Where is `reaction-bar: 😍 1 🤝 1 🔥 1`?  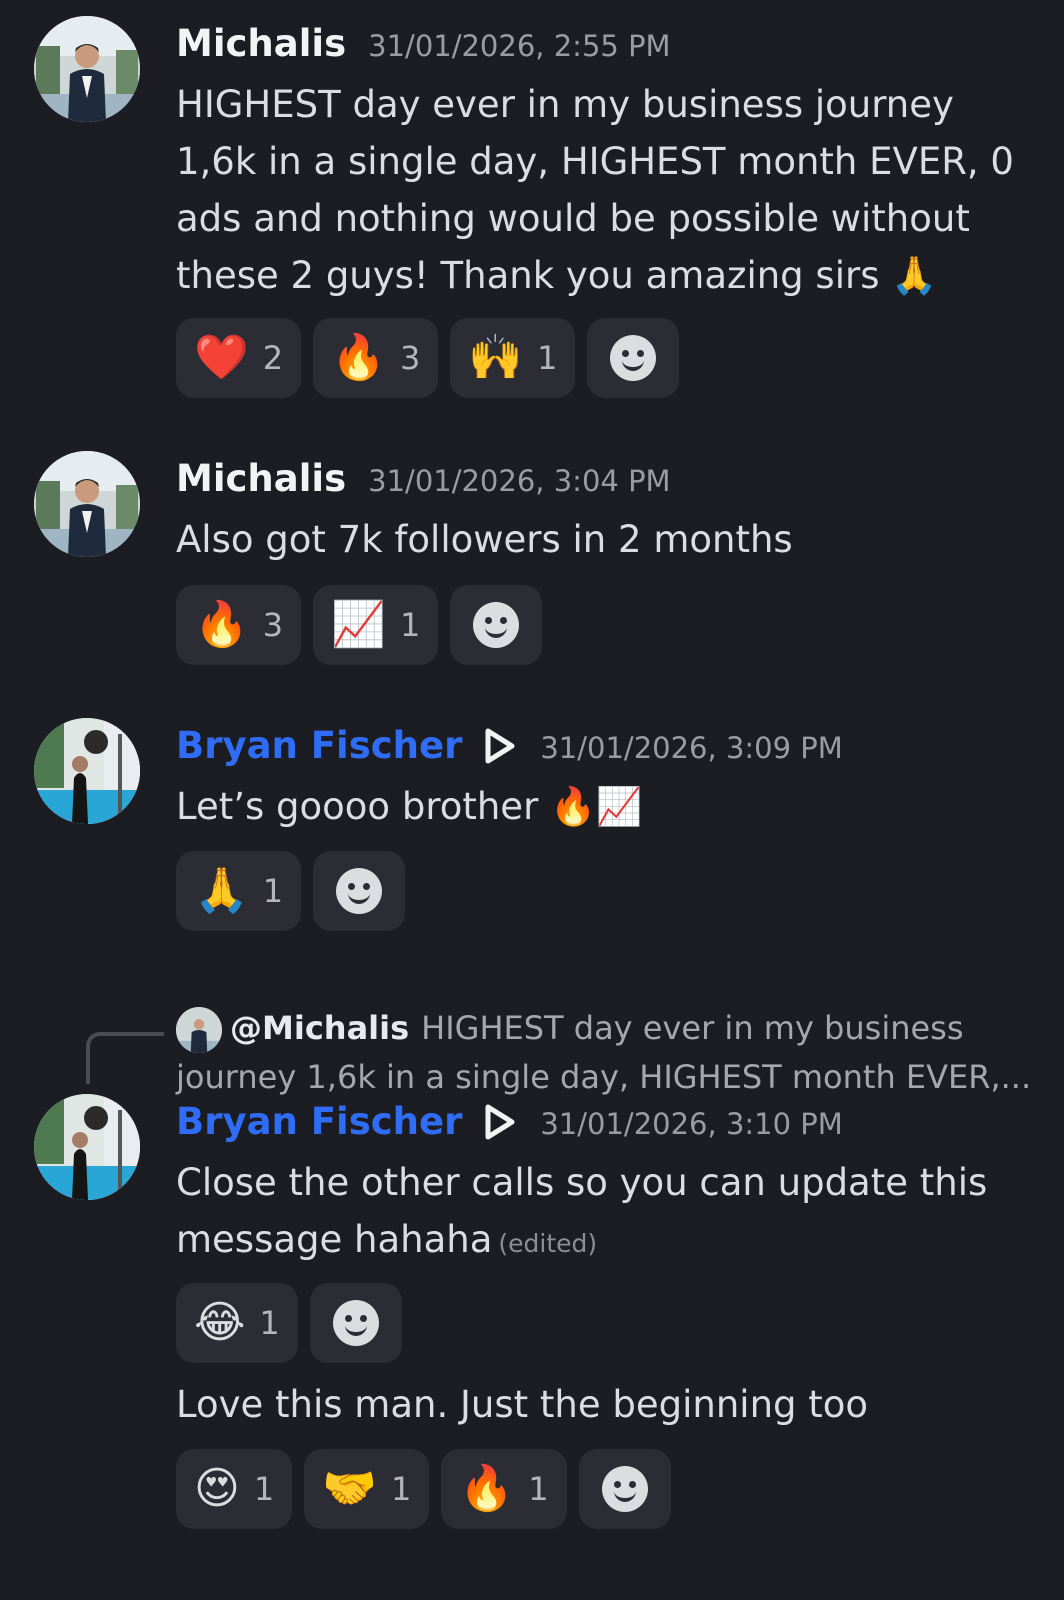 reaction-bar: 😍 1 🤝 1 🔥 1 is located at coordinates (423, 1489).